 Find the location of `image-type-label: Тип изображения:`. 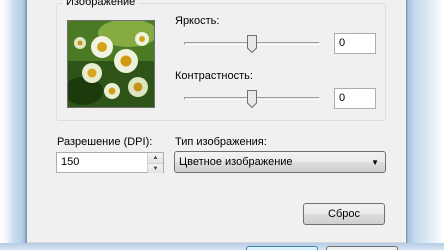

image-type-label: Тип изображения: is located at coordinates (221, 142).